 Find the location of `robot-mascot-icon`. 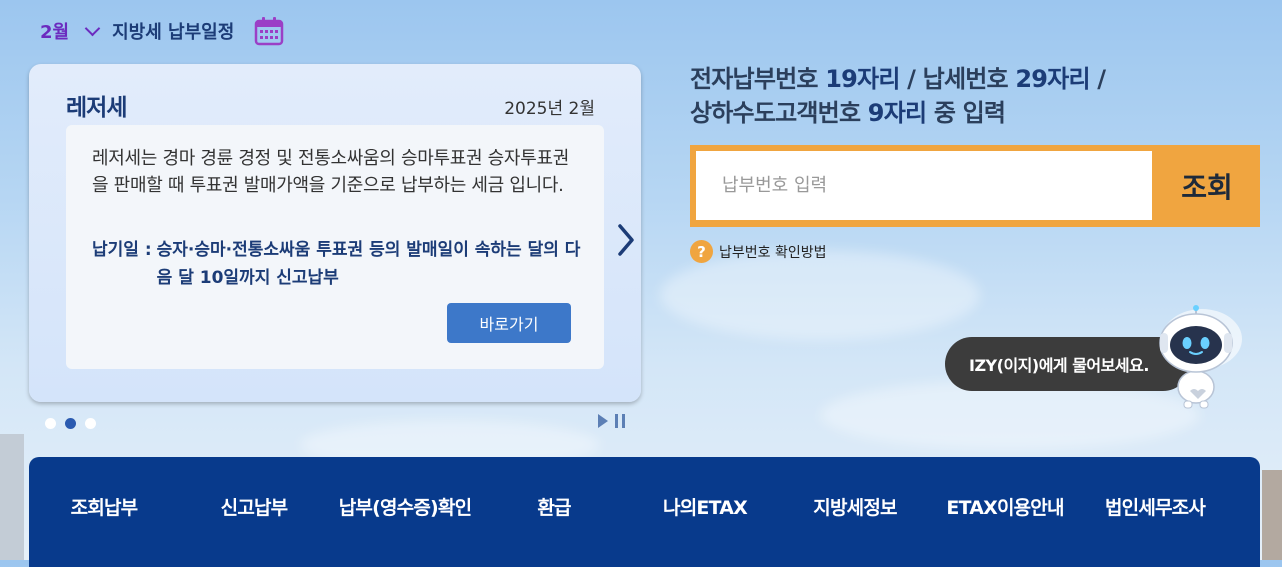

robot-mascot-icon is located at coordinates (1202, 357).